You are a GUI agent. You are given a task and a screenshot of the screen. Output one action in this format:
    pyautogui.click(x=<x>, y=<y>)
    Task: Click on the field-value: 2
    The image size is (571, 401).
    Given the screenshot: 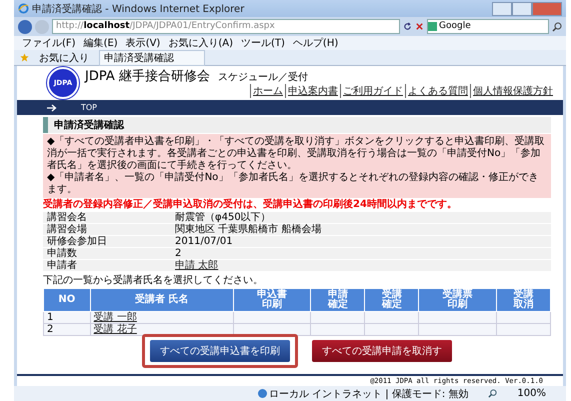 What is the action you would take?
    pyautogui.click(x=178, y=253)
    